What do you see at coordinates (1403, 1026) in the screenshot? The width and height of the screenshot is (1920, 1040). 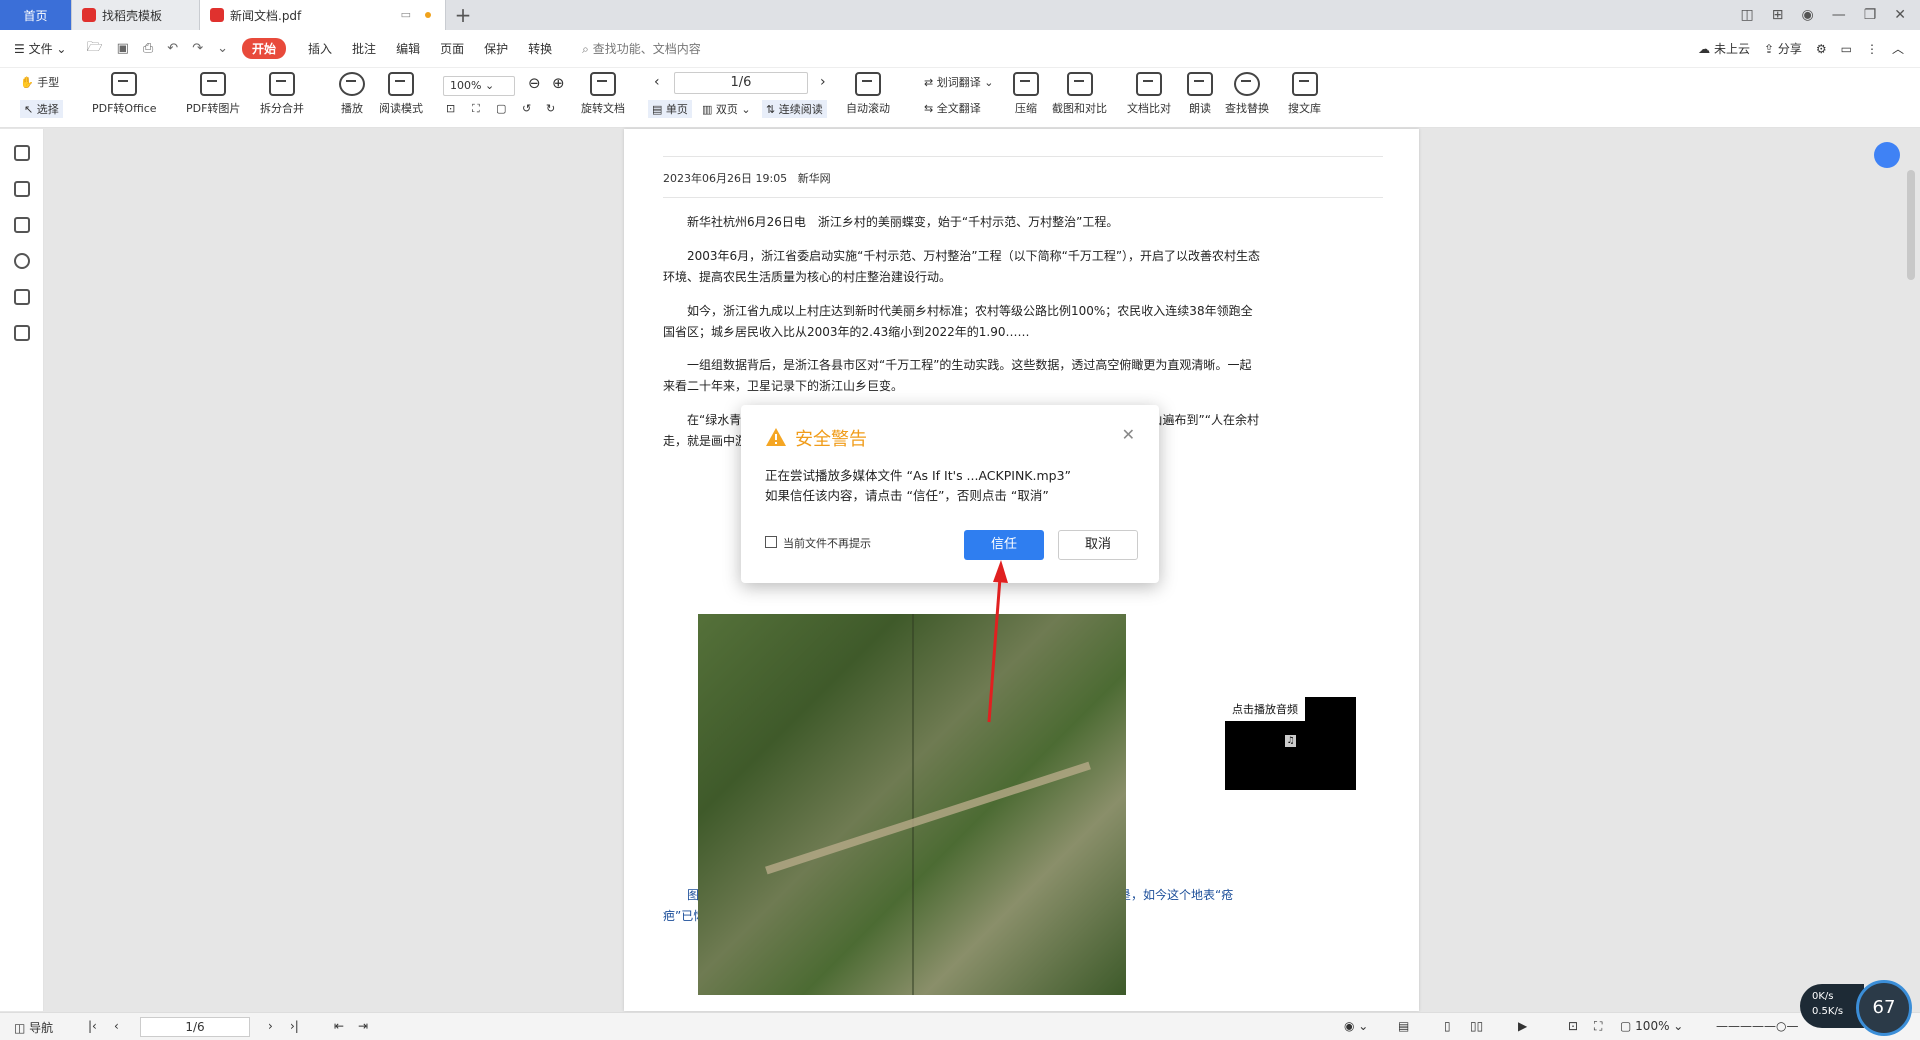 I see `continuous-status-icon: ▤` at bounding box center [1403, 1026].